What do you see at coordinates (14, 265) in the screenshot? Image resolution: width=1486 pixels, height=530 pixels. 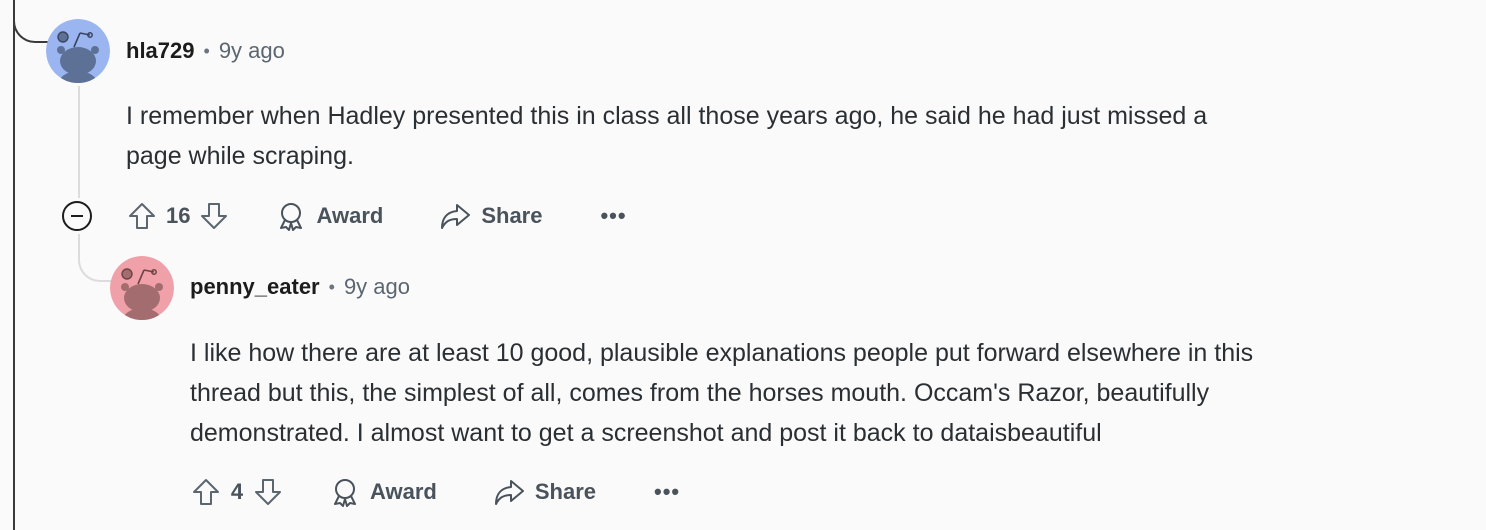 I see `parent-thread-line-vertical` at bounding box center [14, 265].